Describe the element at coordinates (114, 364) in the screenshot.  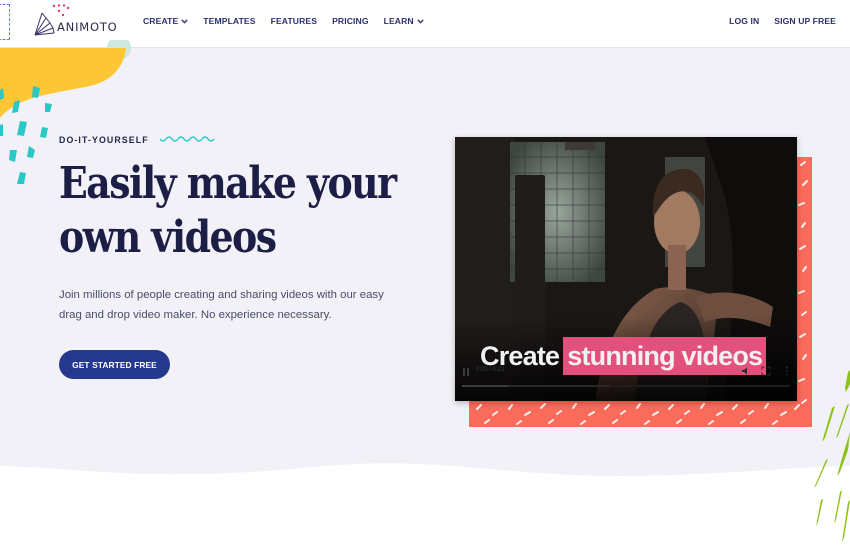
I see `get-started-button: GET STARTED FREE` at that location.